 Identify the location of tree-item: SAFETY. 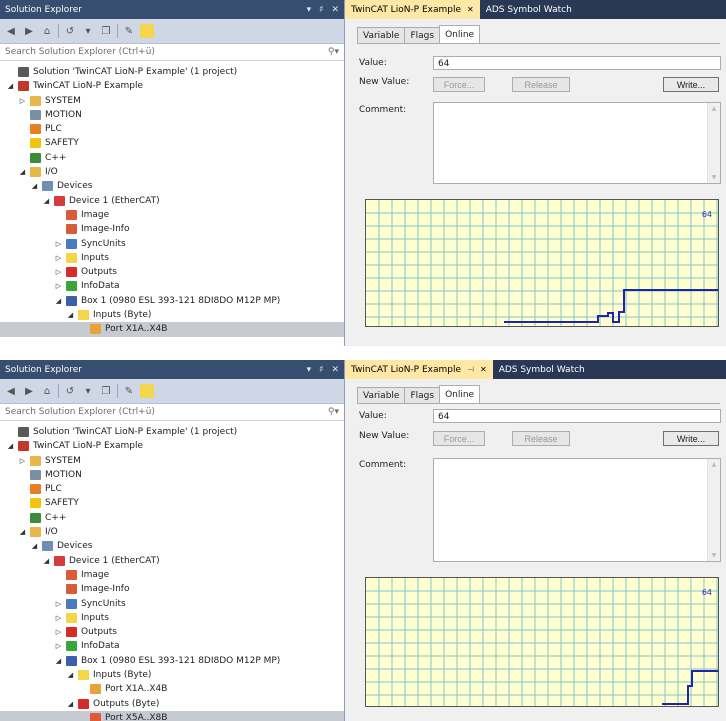
(172, 143).